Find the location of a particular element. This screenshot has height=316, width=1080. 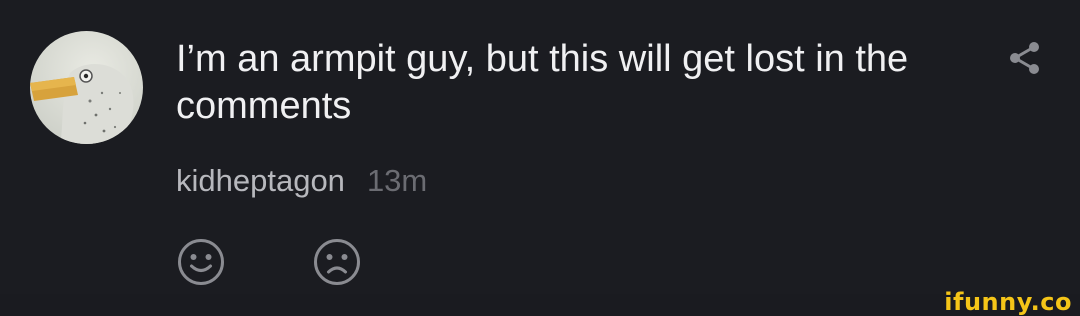

share-button is located at coordinates (1024, 58).